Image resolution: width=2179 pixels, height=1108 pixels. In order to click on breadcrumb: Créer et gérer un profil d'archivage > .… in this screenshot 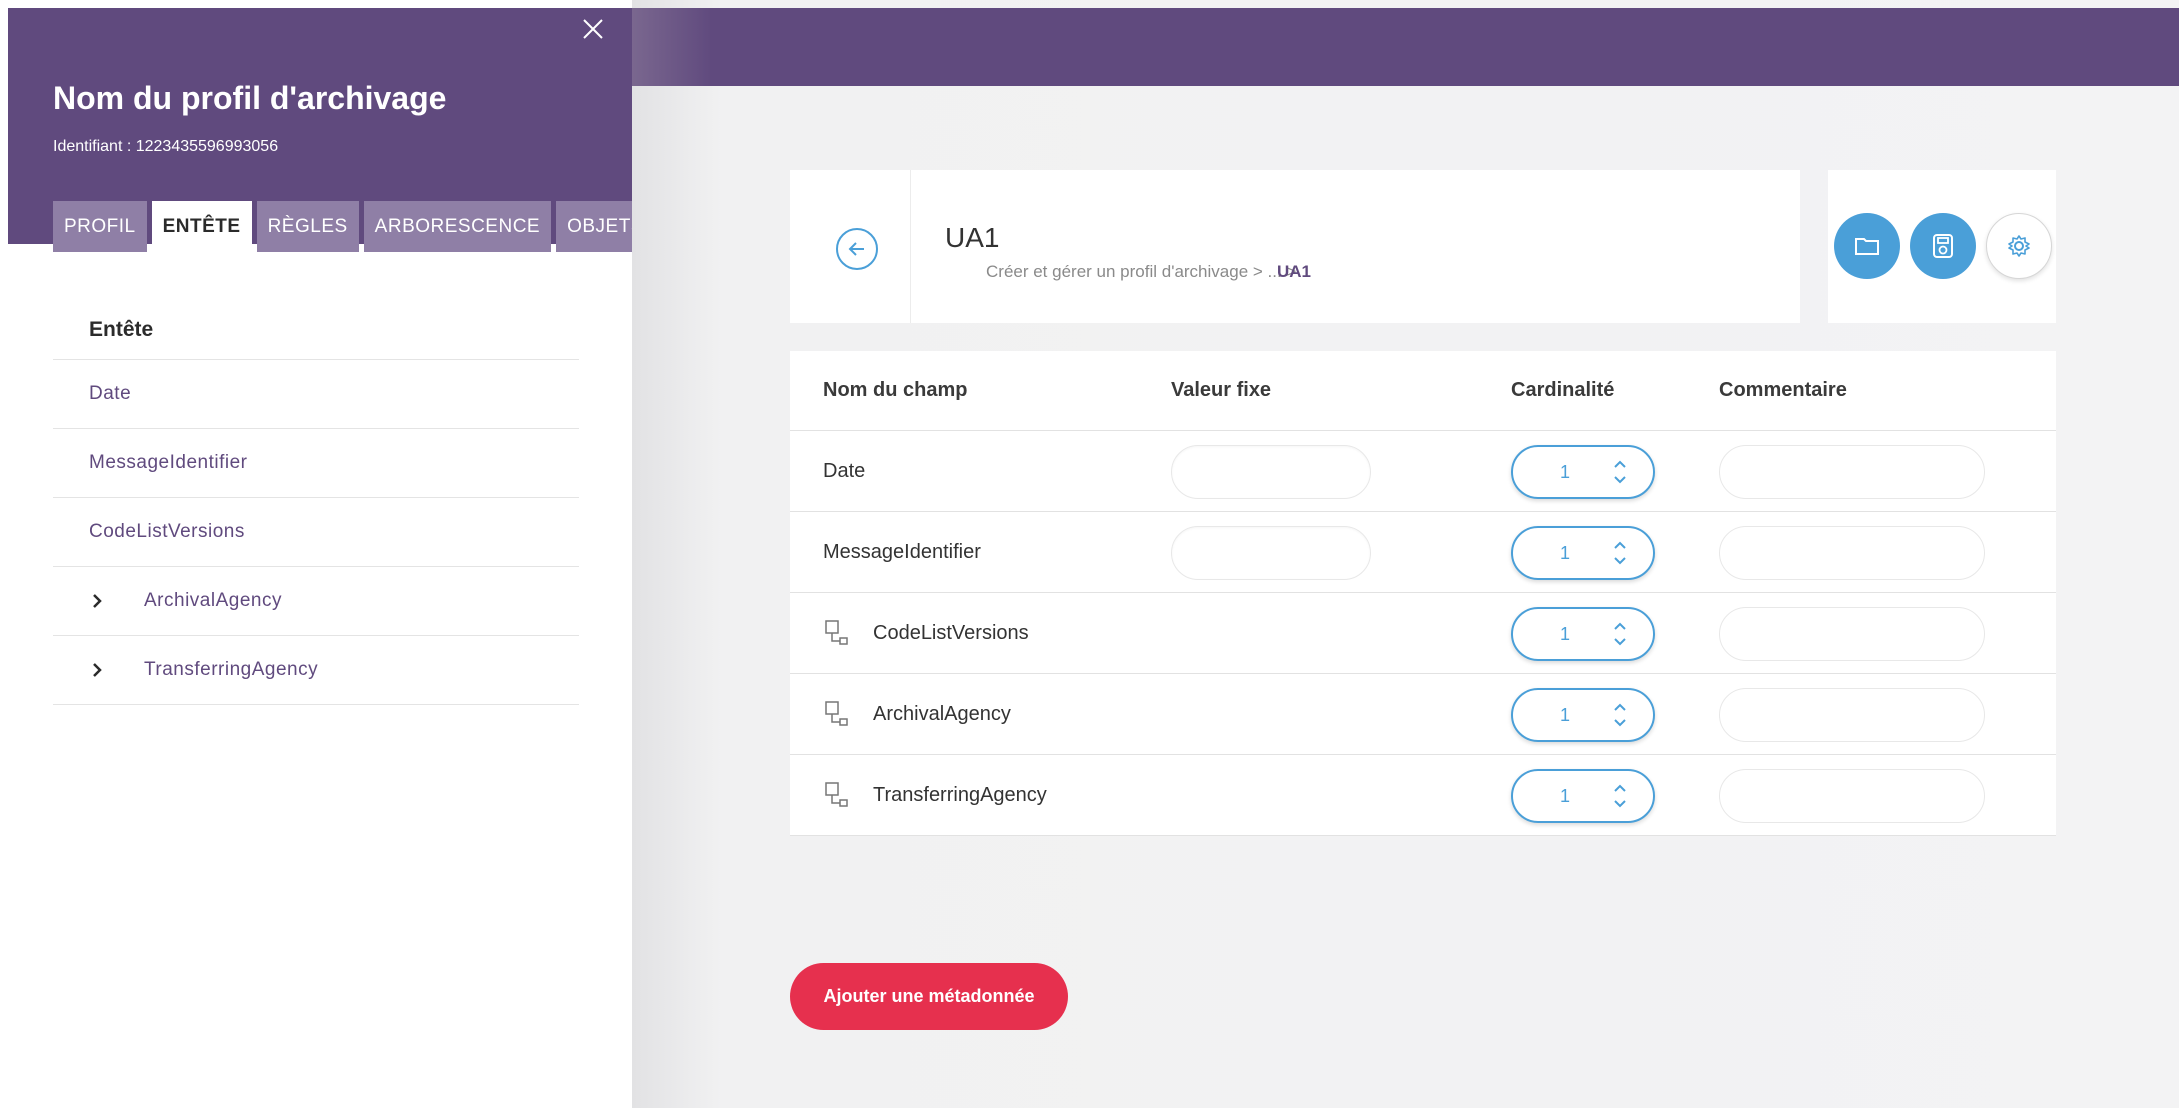, I will do `click(1141, 272)`.